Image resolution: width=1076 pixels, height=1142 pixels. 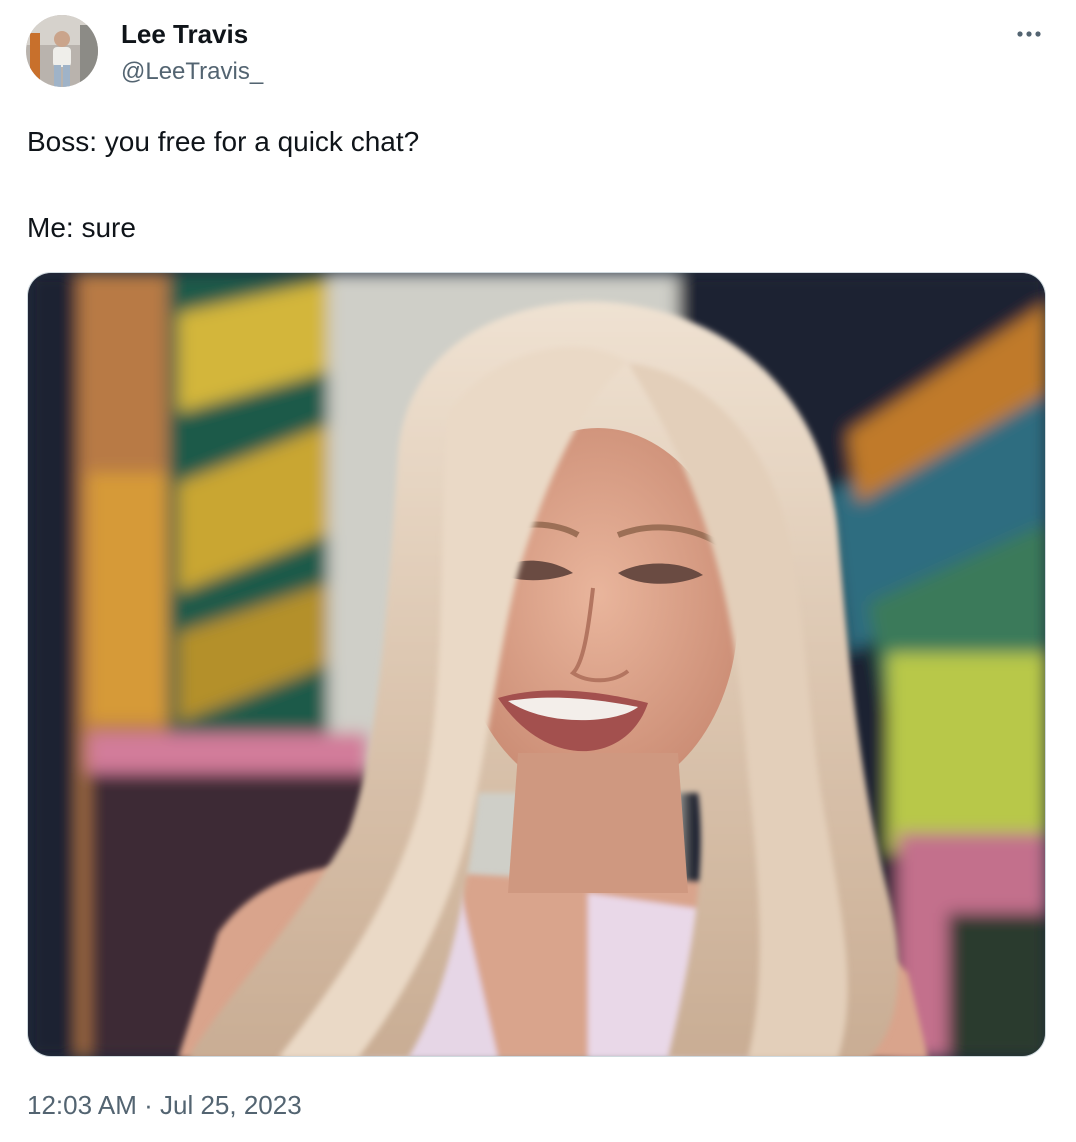 I want to click on tweet-timestamp: 12:03 AM · Jul 25, 2023, so click(x=164, y=1105).